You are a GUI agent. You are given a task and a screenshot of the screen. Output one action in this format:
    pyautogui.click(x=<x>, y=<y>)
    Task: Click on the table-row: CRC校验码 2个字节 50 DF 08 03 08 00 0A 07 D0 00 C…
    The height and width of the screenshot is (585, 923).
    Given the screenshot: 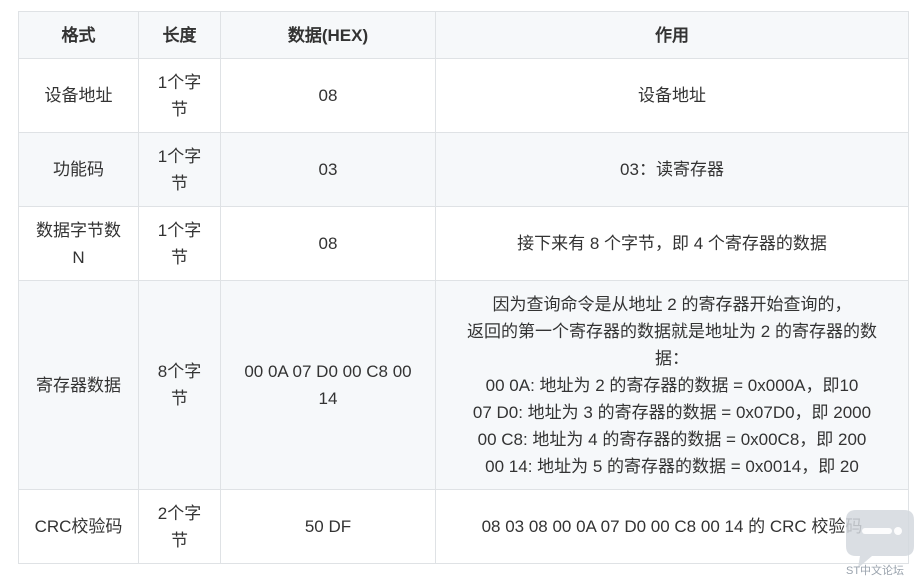 What is the action you would take?
    pyautogui.click(x=463, y=526)
    